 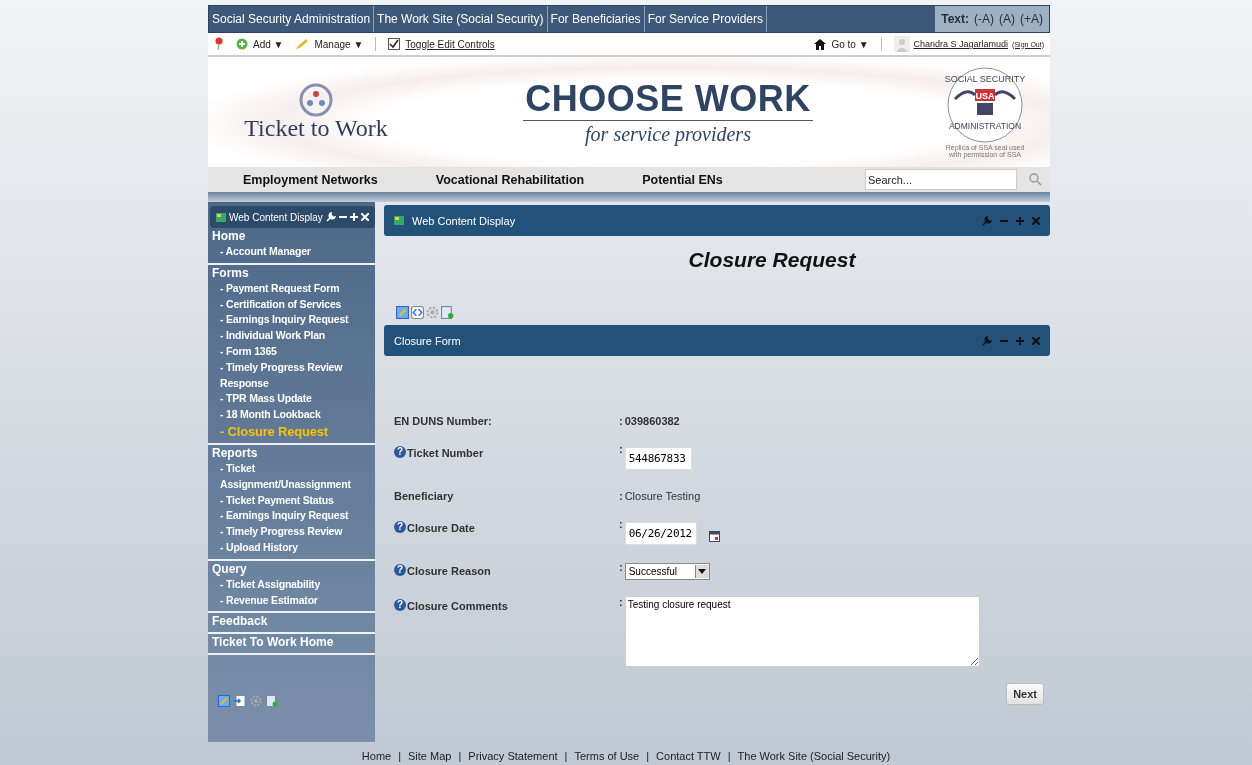 What do you see at coordinates (310, 179) in the screenshot?
I see `main-nav-item: Employment Networks` at bounding box center [310, 179].